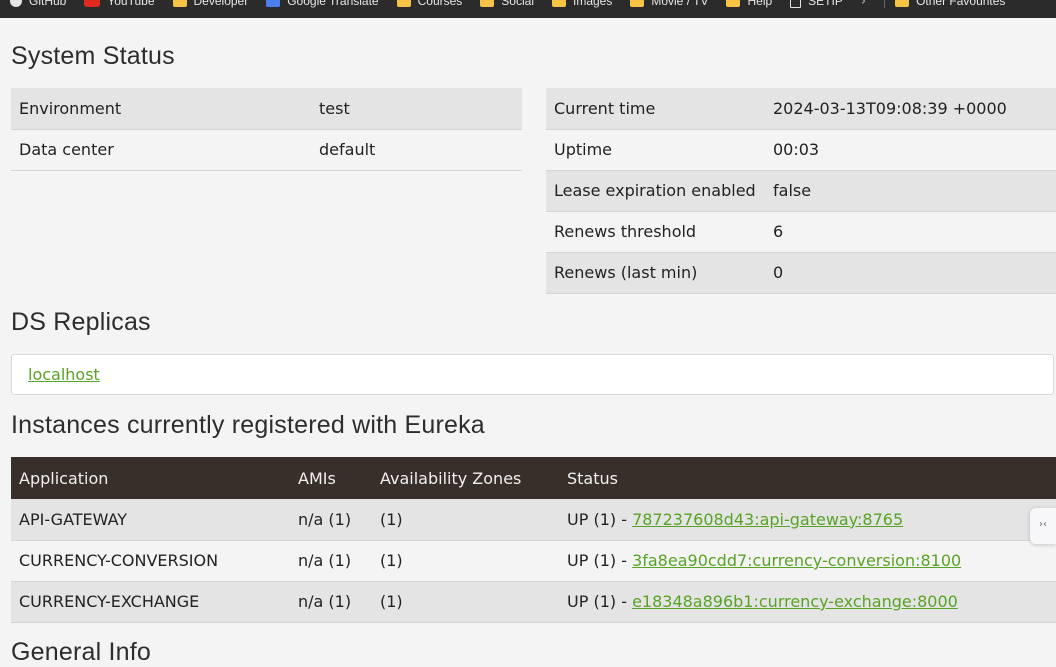  I want to click on app-name: CURRENCY-CONVERSION, so click(150, 561).